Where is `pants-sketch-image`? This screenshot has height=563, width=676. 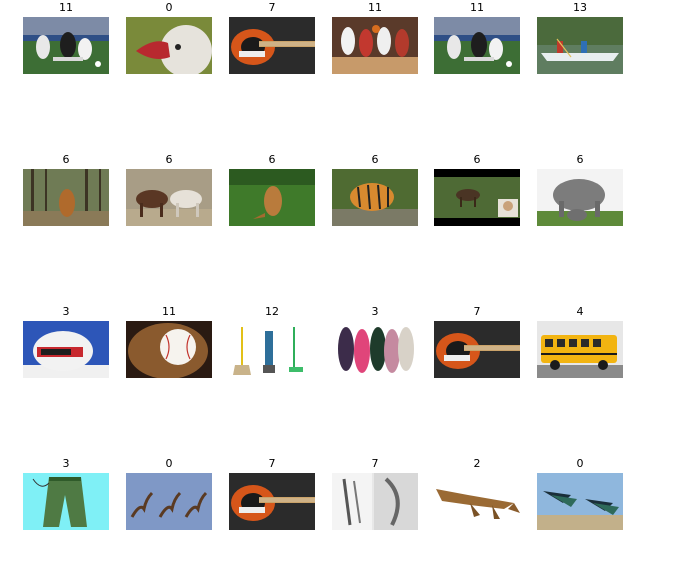
pants-sketch-image is located at coordinates (66, 501).